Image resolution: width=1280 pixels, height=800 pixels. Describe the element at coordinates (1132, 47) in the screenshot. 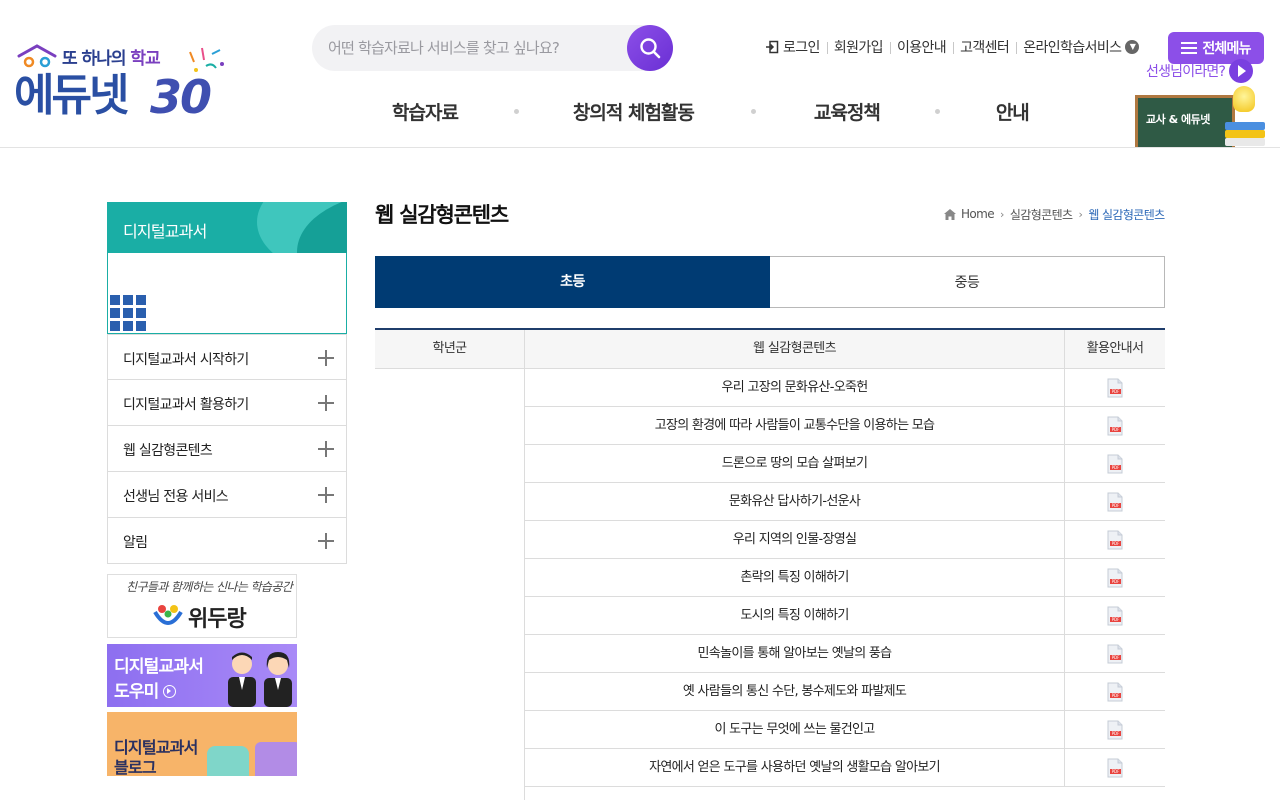

I see `chevron-down-icon: ▼` at that location.